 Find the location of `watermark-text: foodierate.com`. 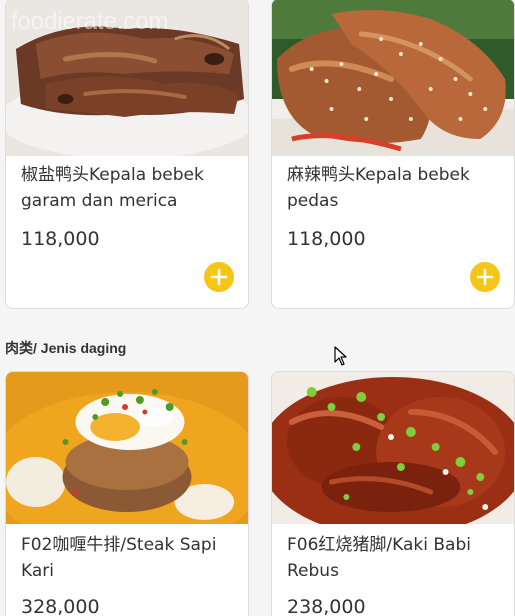

watermark-text: foodierate.com is located at coordinates (89, 21).